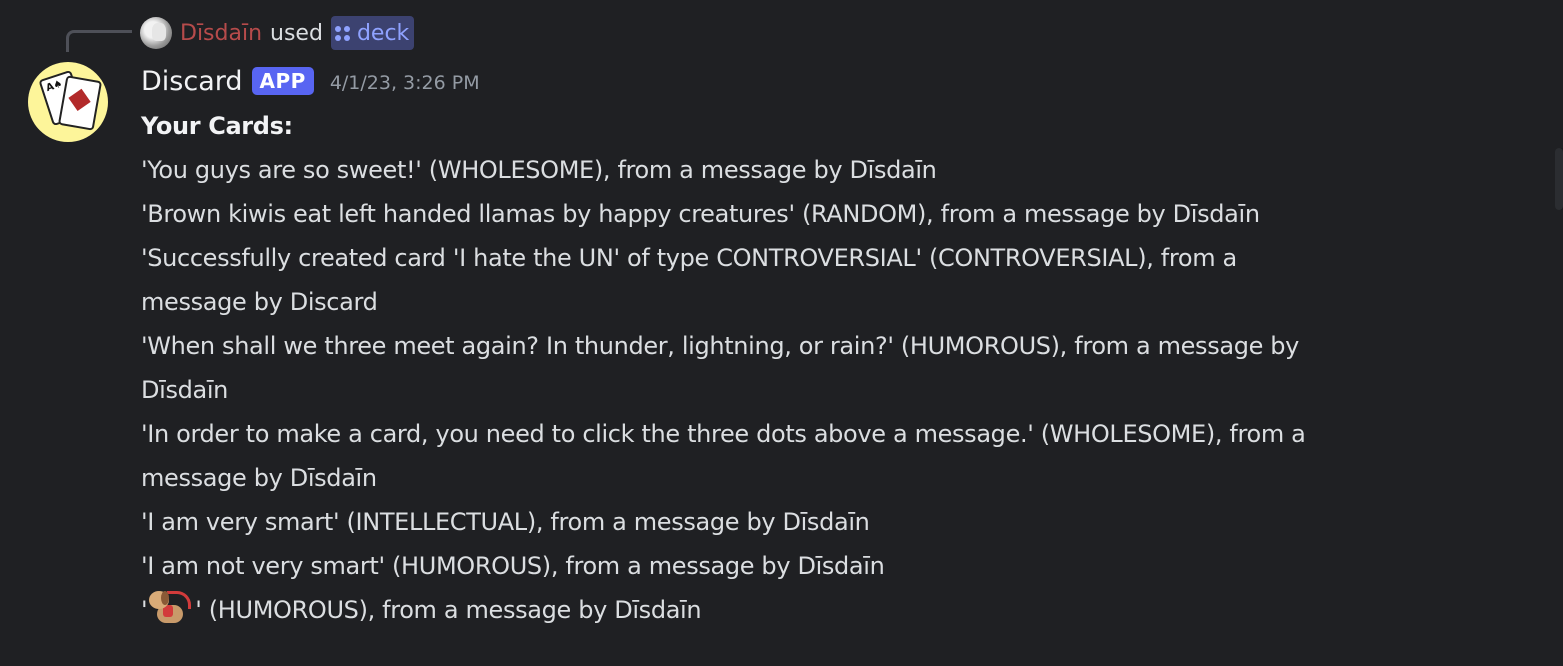 This screenshot has height=666, width=1563. What do you see at coordinates (259, 302) in the screenshot?
I see `card-line: message by Discard` at bounding box center [259, 302].